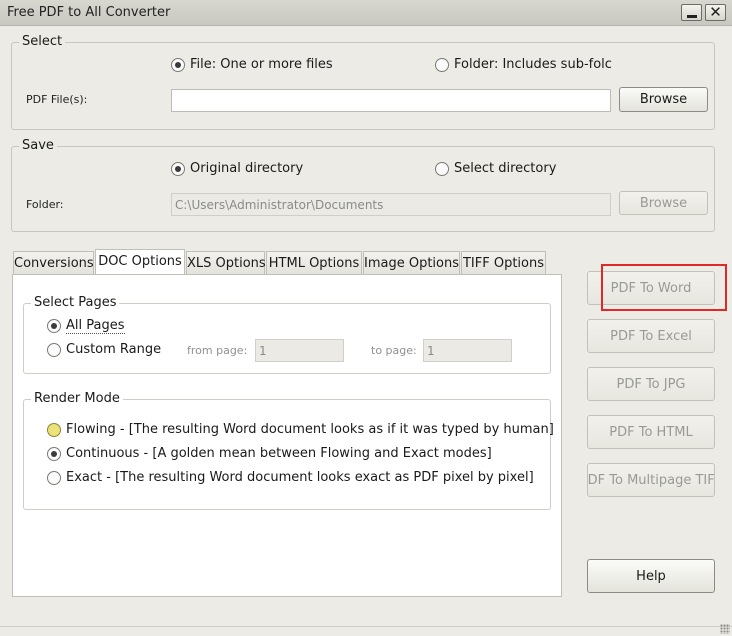 The height and width of the screenshot is (636, 732). Describe the element at coordinates (140, 262) in the screenshot. I see `tab-doc-options: DOC Options` at that location.